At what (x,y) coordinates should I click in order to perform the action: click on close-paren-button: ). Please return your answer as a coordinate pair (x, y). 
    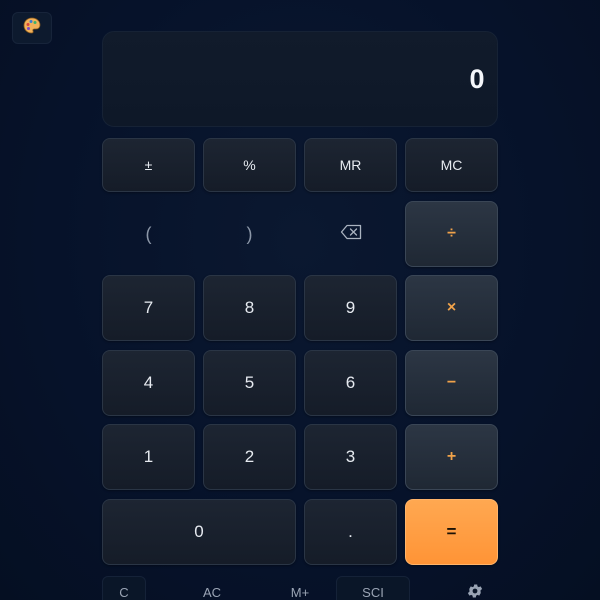
    Looking at the image, I should click on (249, 234).